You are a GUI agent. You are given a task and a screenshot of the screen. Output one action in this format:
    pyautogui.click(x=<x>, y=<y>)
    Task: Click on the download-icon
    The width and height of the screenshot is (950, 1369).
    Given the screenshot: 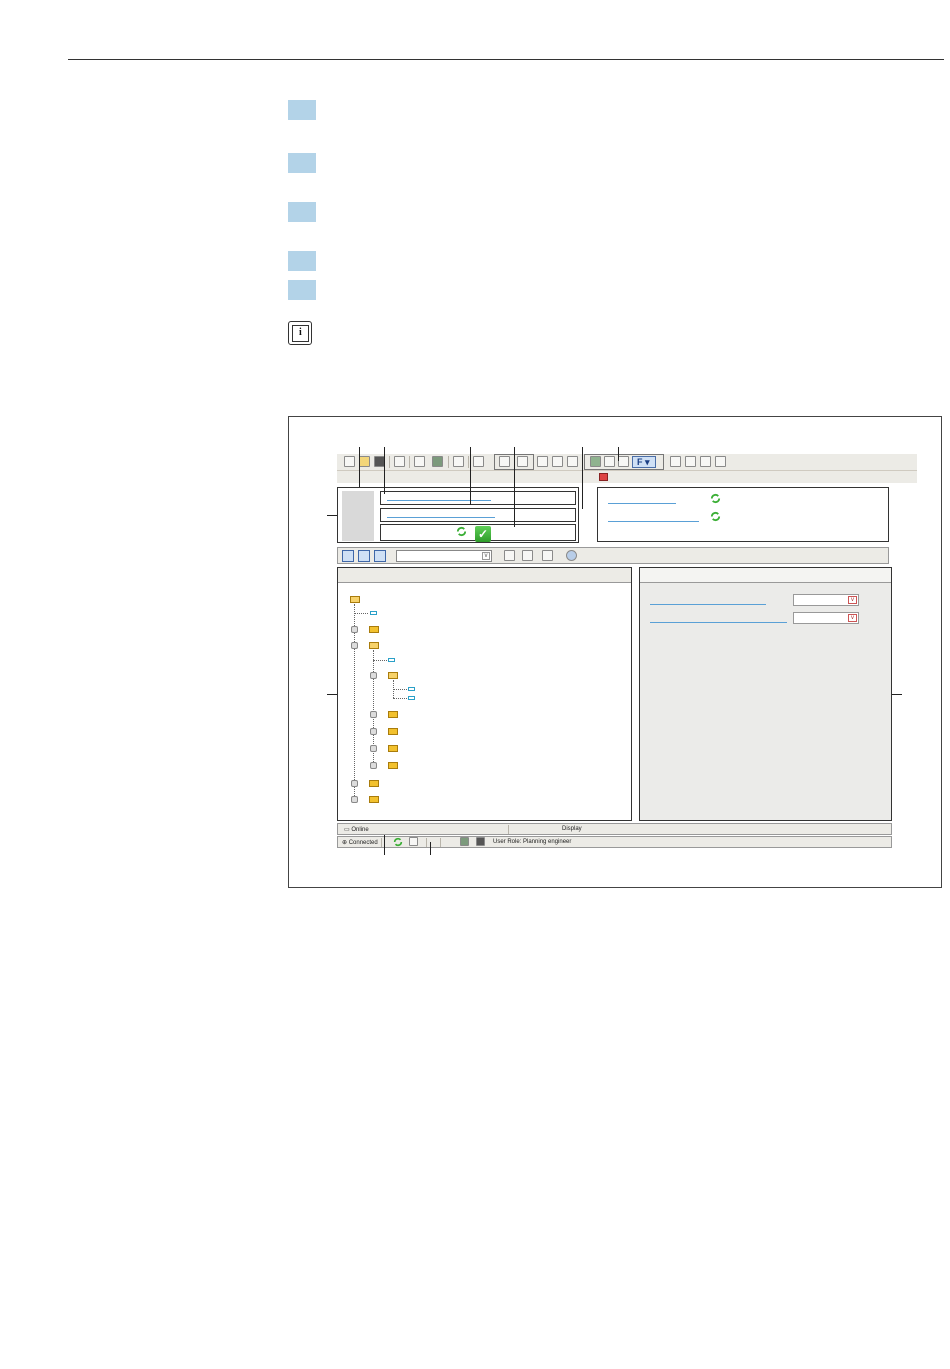 What is the action you would take?
    pyautogui.click(x=557, y=461)
    